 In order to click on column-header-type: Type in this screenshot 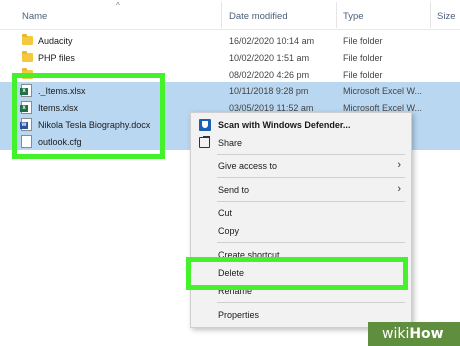, I will do `click(353, 16)`.